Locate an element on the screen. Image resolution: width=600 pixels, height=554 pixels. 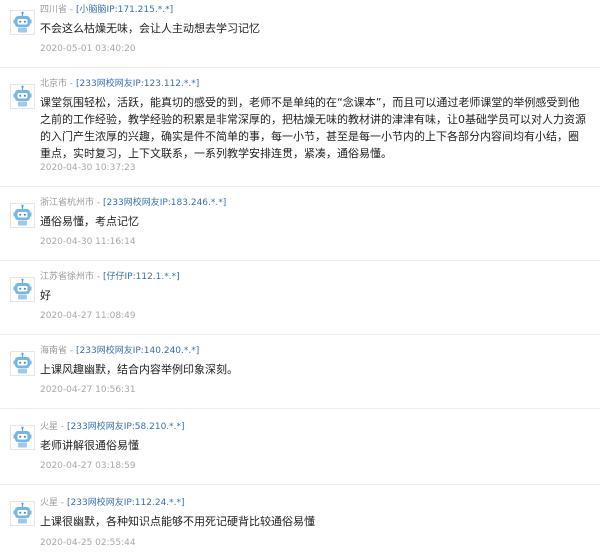
comment-username-link: [233网校网友IP:183.246.*.*] is located at coordinates (164, 203).